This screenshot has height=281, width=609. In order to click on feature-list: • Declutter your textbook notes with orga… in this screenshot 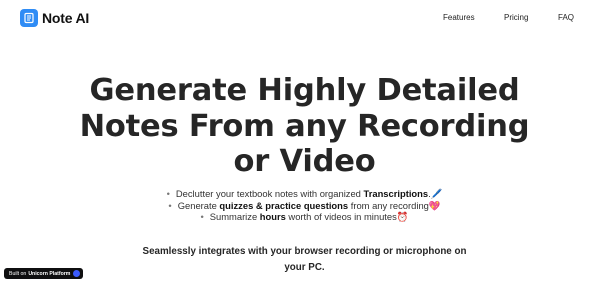, I will do `click(304, 205)`.